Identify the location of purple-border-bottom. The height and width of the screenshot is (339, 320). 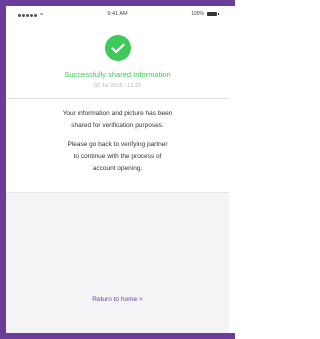
(120, 336).